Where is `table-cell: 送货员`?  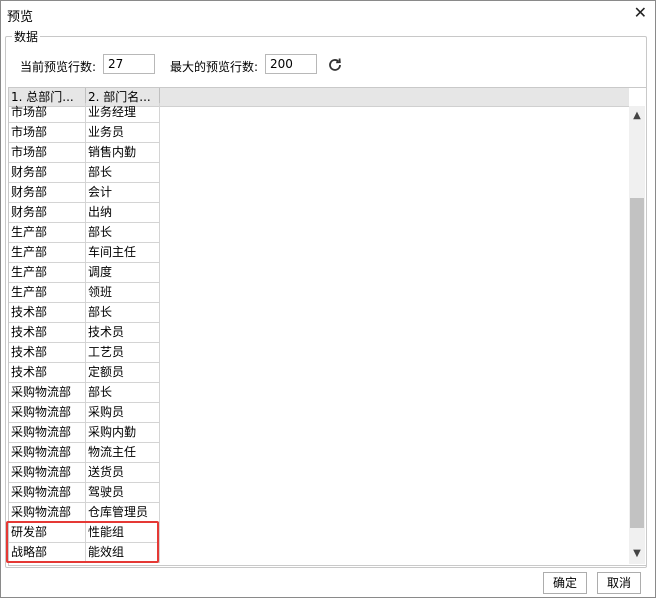 table-cell: 送货员 is located at coordinates (123, 472).